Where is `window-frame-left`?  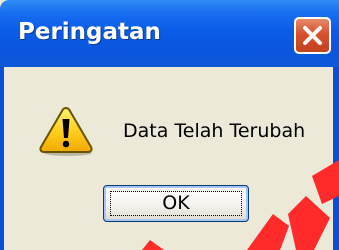 window-frame-left is located at coordinates (2, 158).